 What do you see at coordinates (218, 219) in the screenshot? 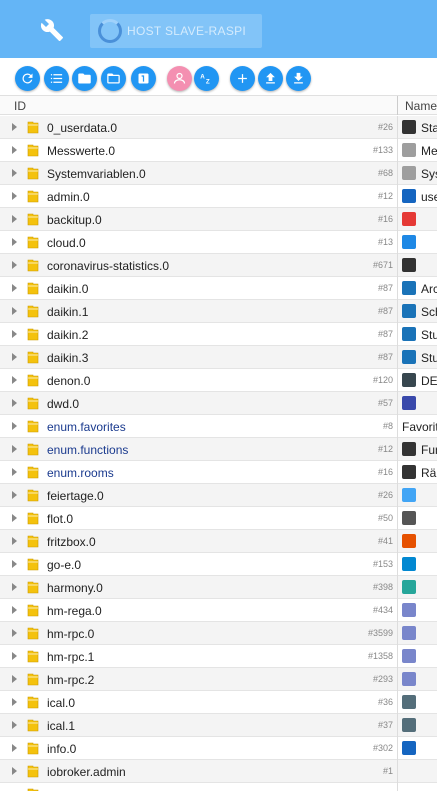
I see `table-row: backitup.0 #16` at bounding box center [218, 219].